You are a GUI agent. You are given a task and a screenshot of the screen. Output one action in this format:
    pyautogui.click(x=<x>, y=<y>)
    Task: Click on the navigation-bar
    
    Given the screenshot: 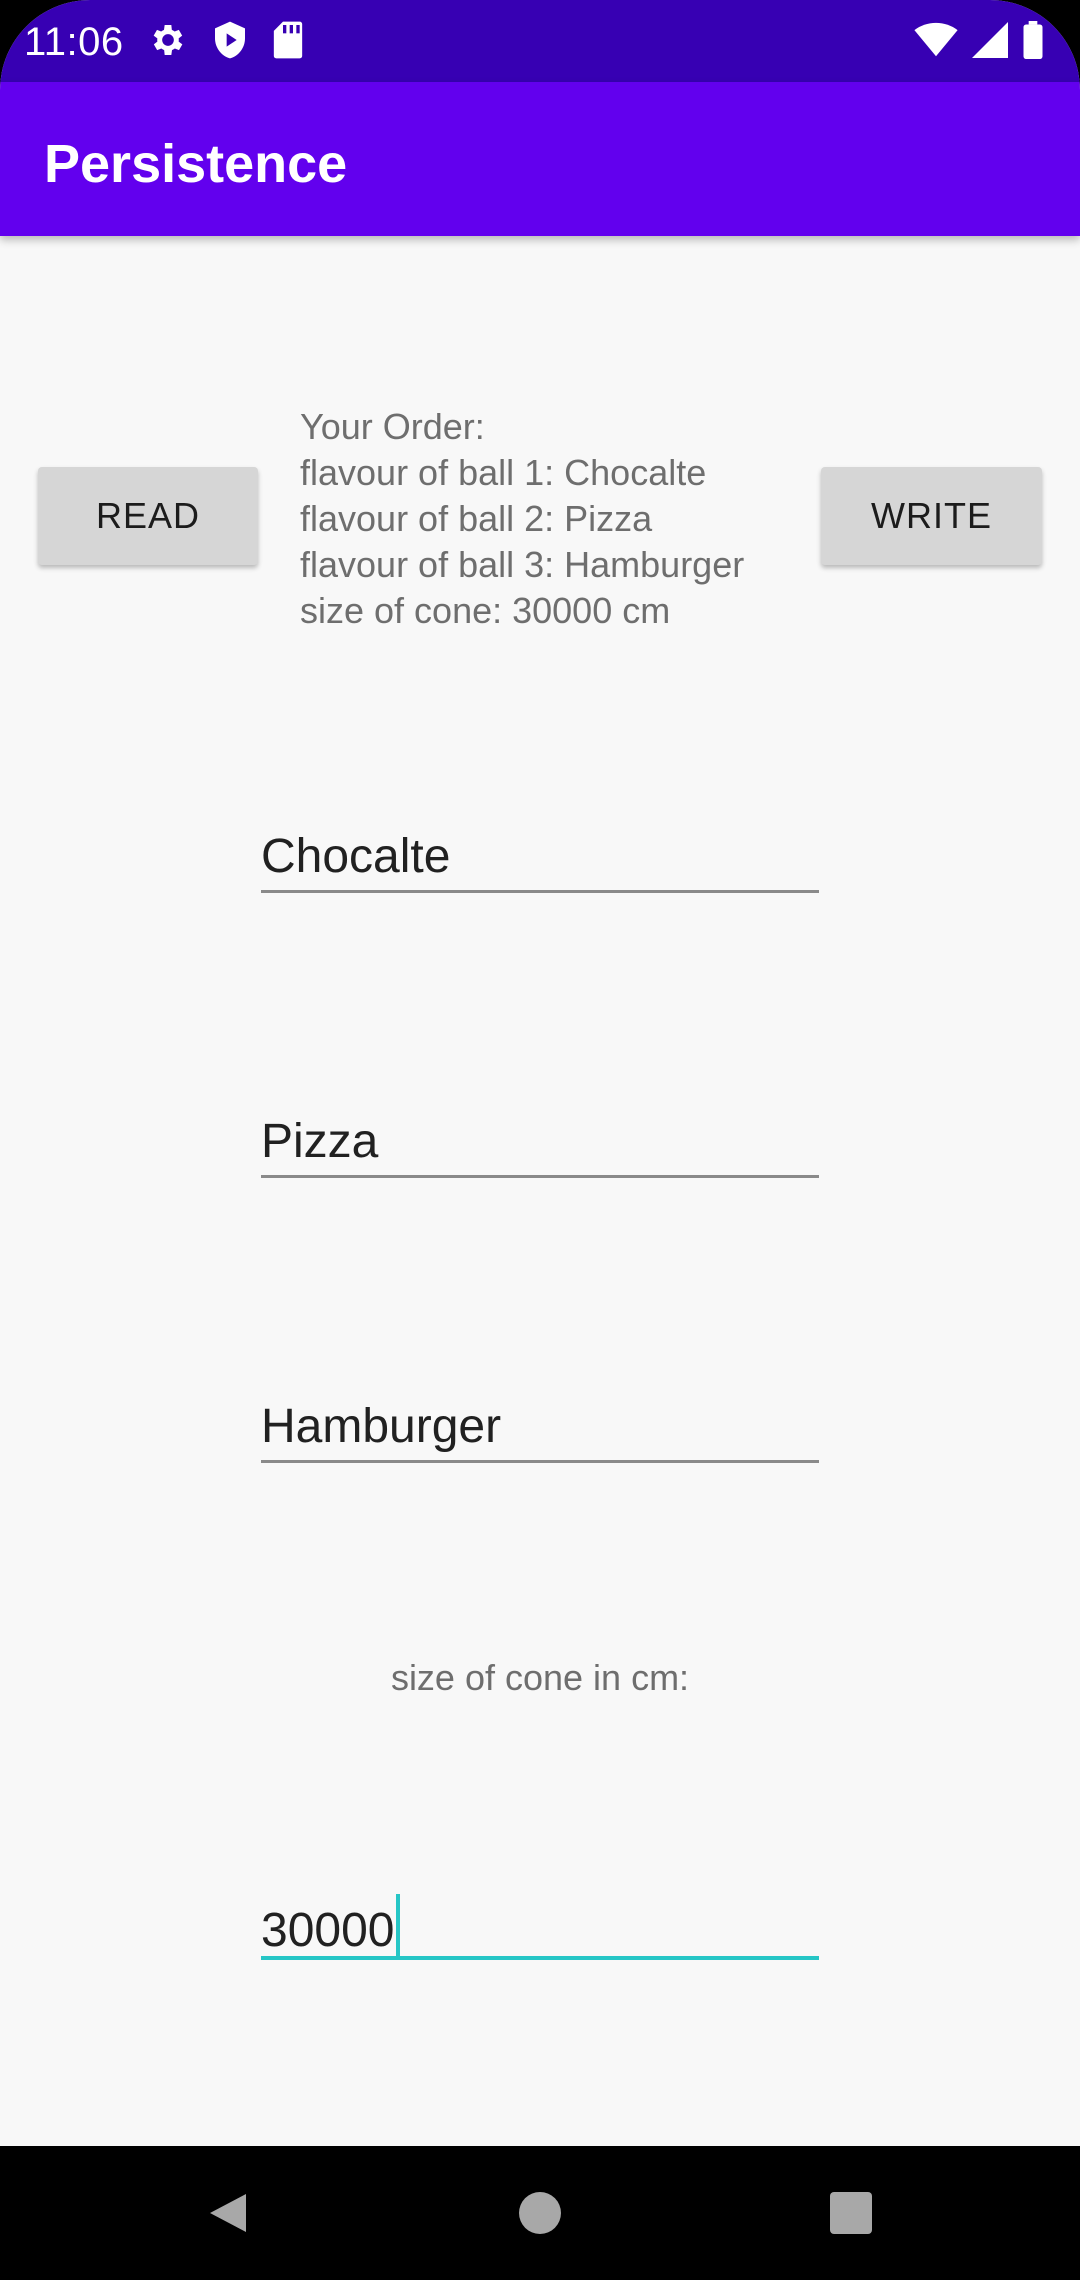 What is the action you would take?
    pyautogui.click(x=540, y=2213)
    